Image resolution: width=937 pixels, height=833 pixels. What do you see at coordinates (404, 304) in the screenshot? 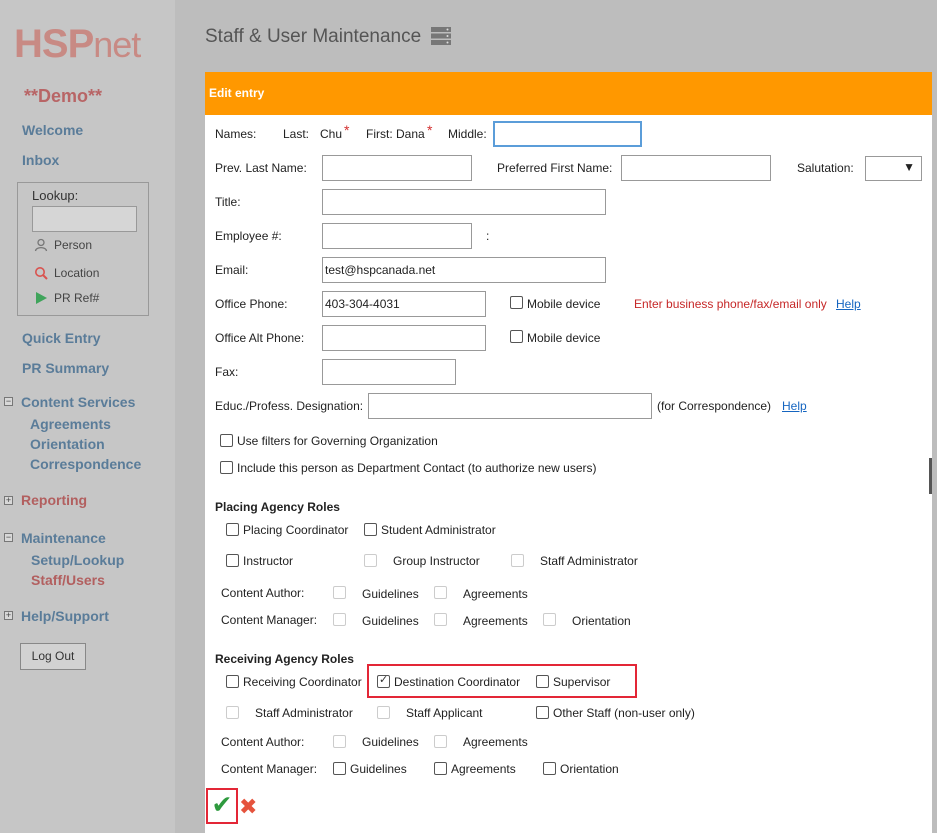
I see `office-phone-input` at bounding box center [404, 304].